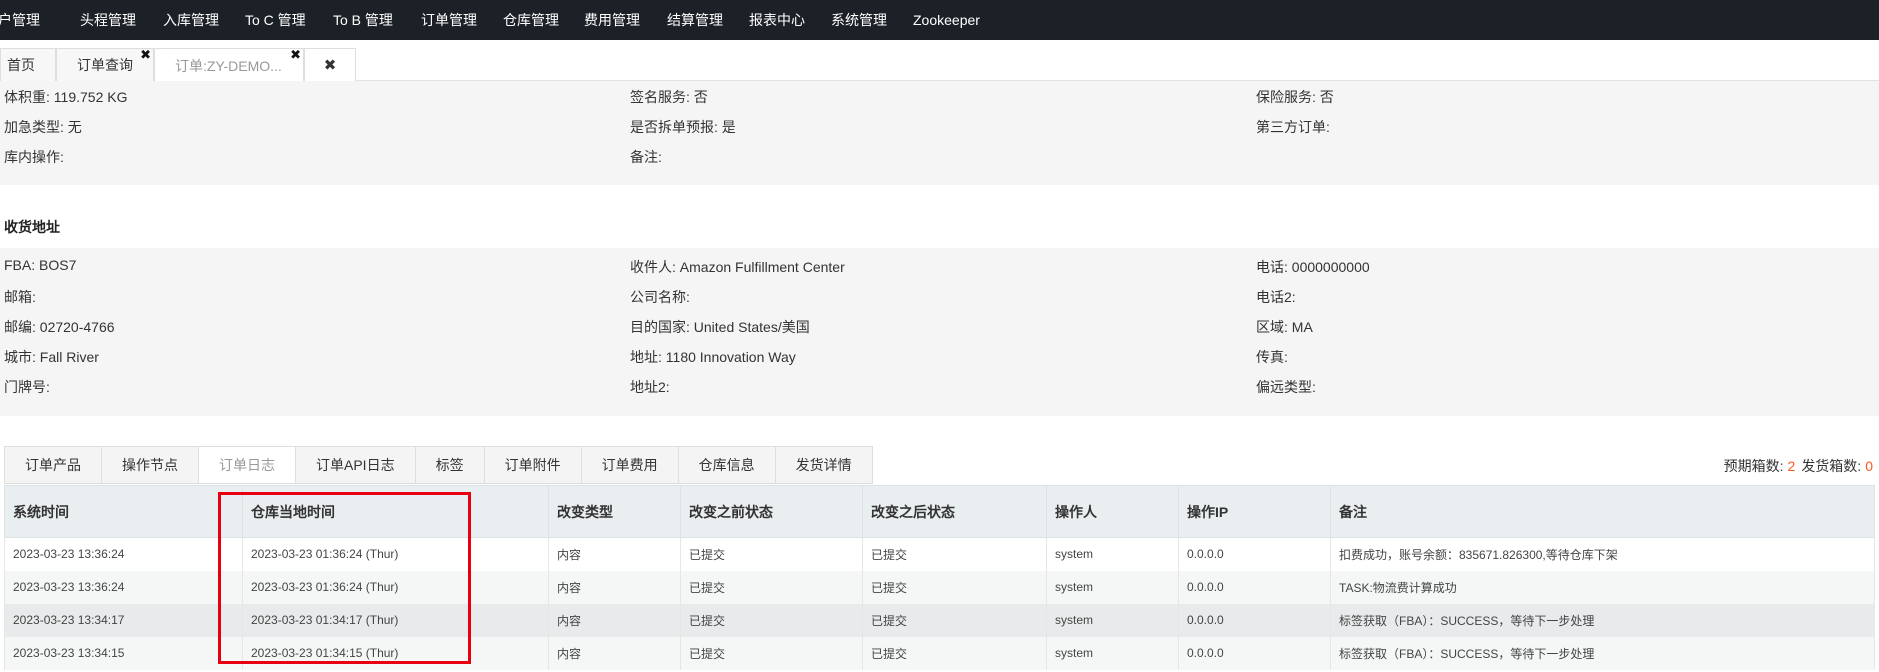 The image size is (1879, 672). Describe the element at coordinates (614, 511) in the screenshot. I see `col-change-type: 改变类型` at that location.